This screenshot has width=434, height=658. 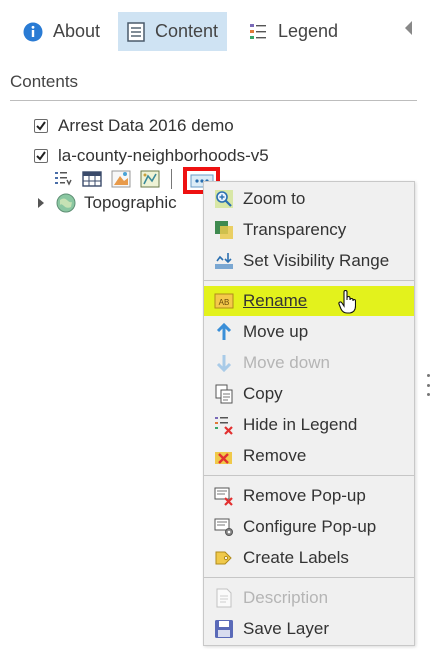 What do you see at coordinates (409, 28) in the screenshot?
I see `collapse-panel-icon` at bounding box center [409, 28].